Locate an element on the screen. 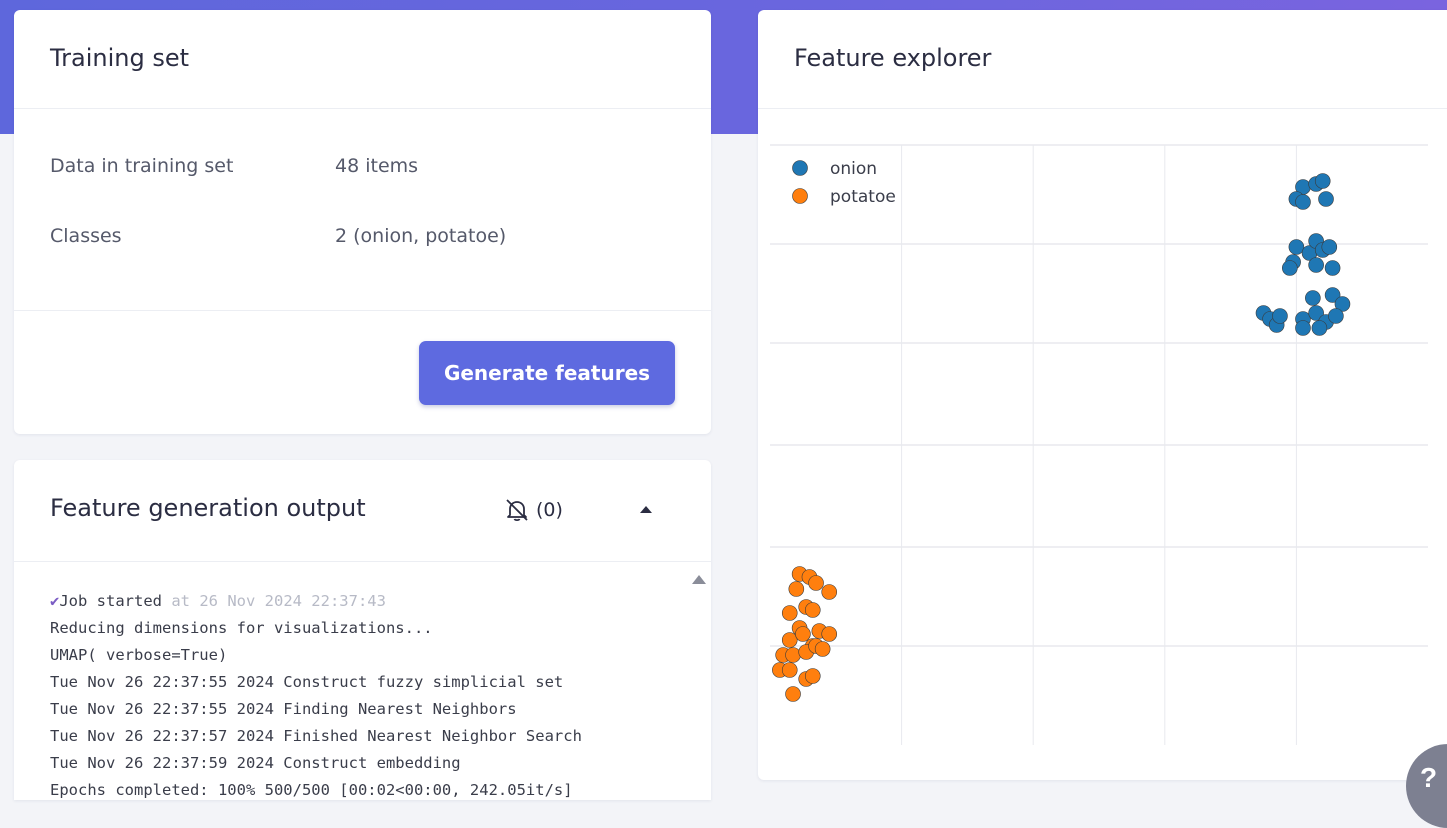  log-line: ✔Job started at 26 Nov 2024 22:37:43 is located at coordinates (365, 601).